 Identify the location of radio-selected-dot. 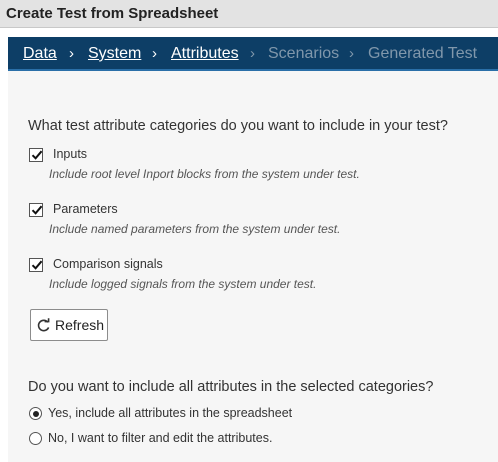
(35, 413).